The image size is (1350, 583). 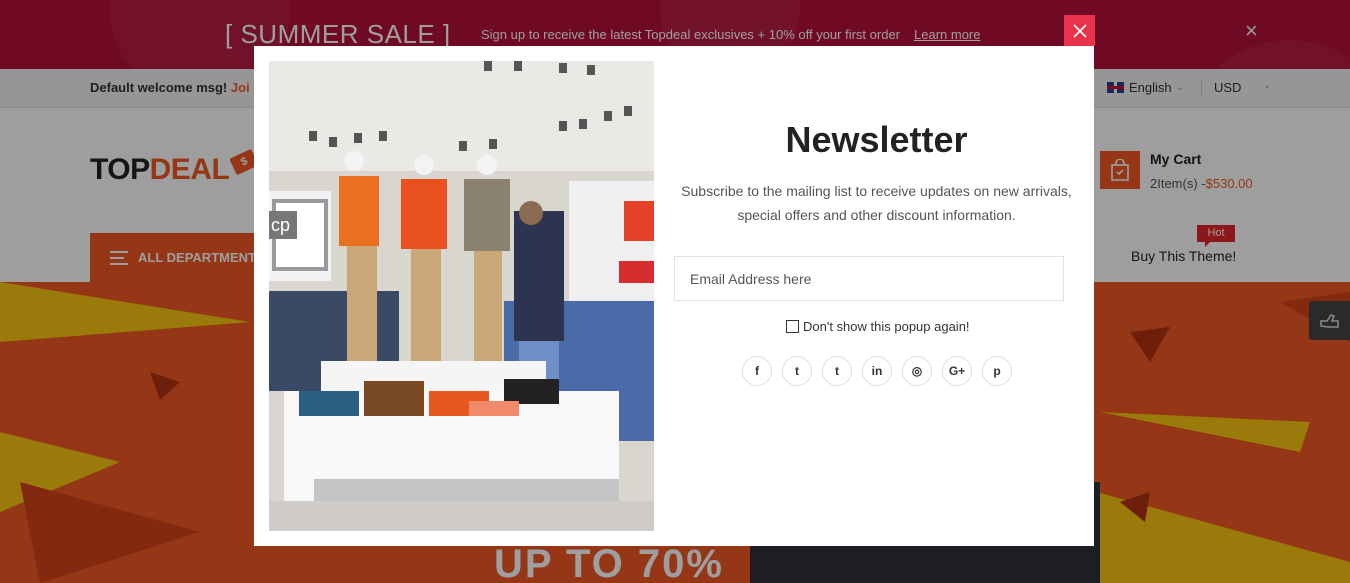 I want to click on store-sign-text: cp, so click(x=280, y=225).